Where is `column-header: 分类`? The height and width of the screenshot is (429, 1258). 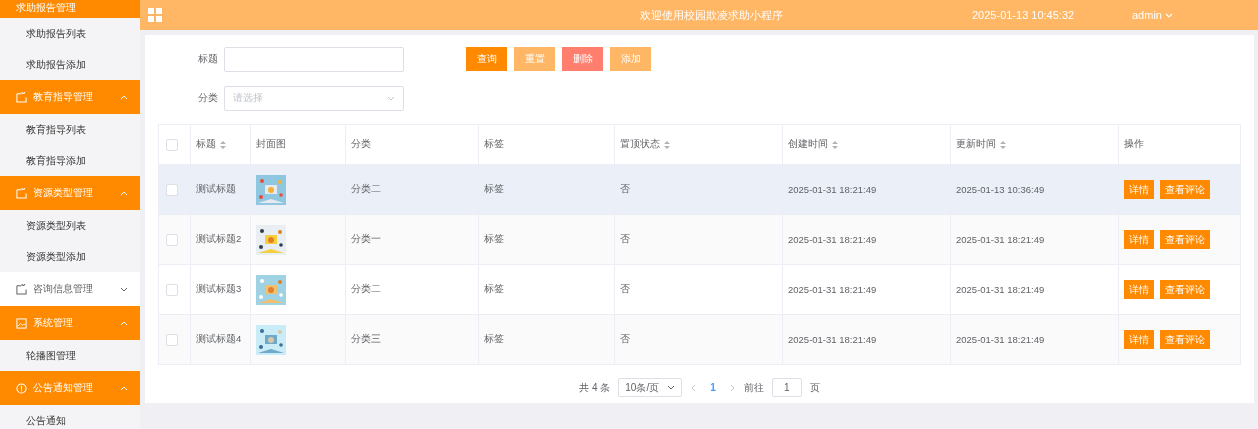
column-header: 分类 is located at coordinates (361, 144).